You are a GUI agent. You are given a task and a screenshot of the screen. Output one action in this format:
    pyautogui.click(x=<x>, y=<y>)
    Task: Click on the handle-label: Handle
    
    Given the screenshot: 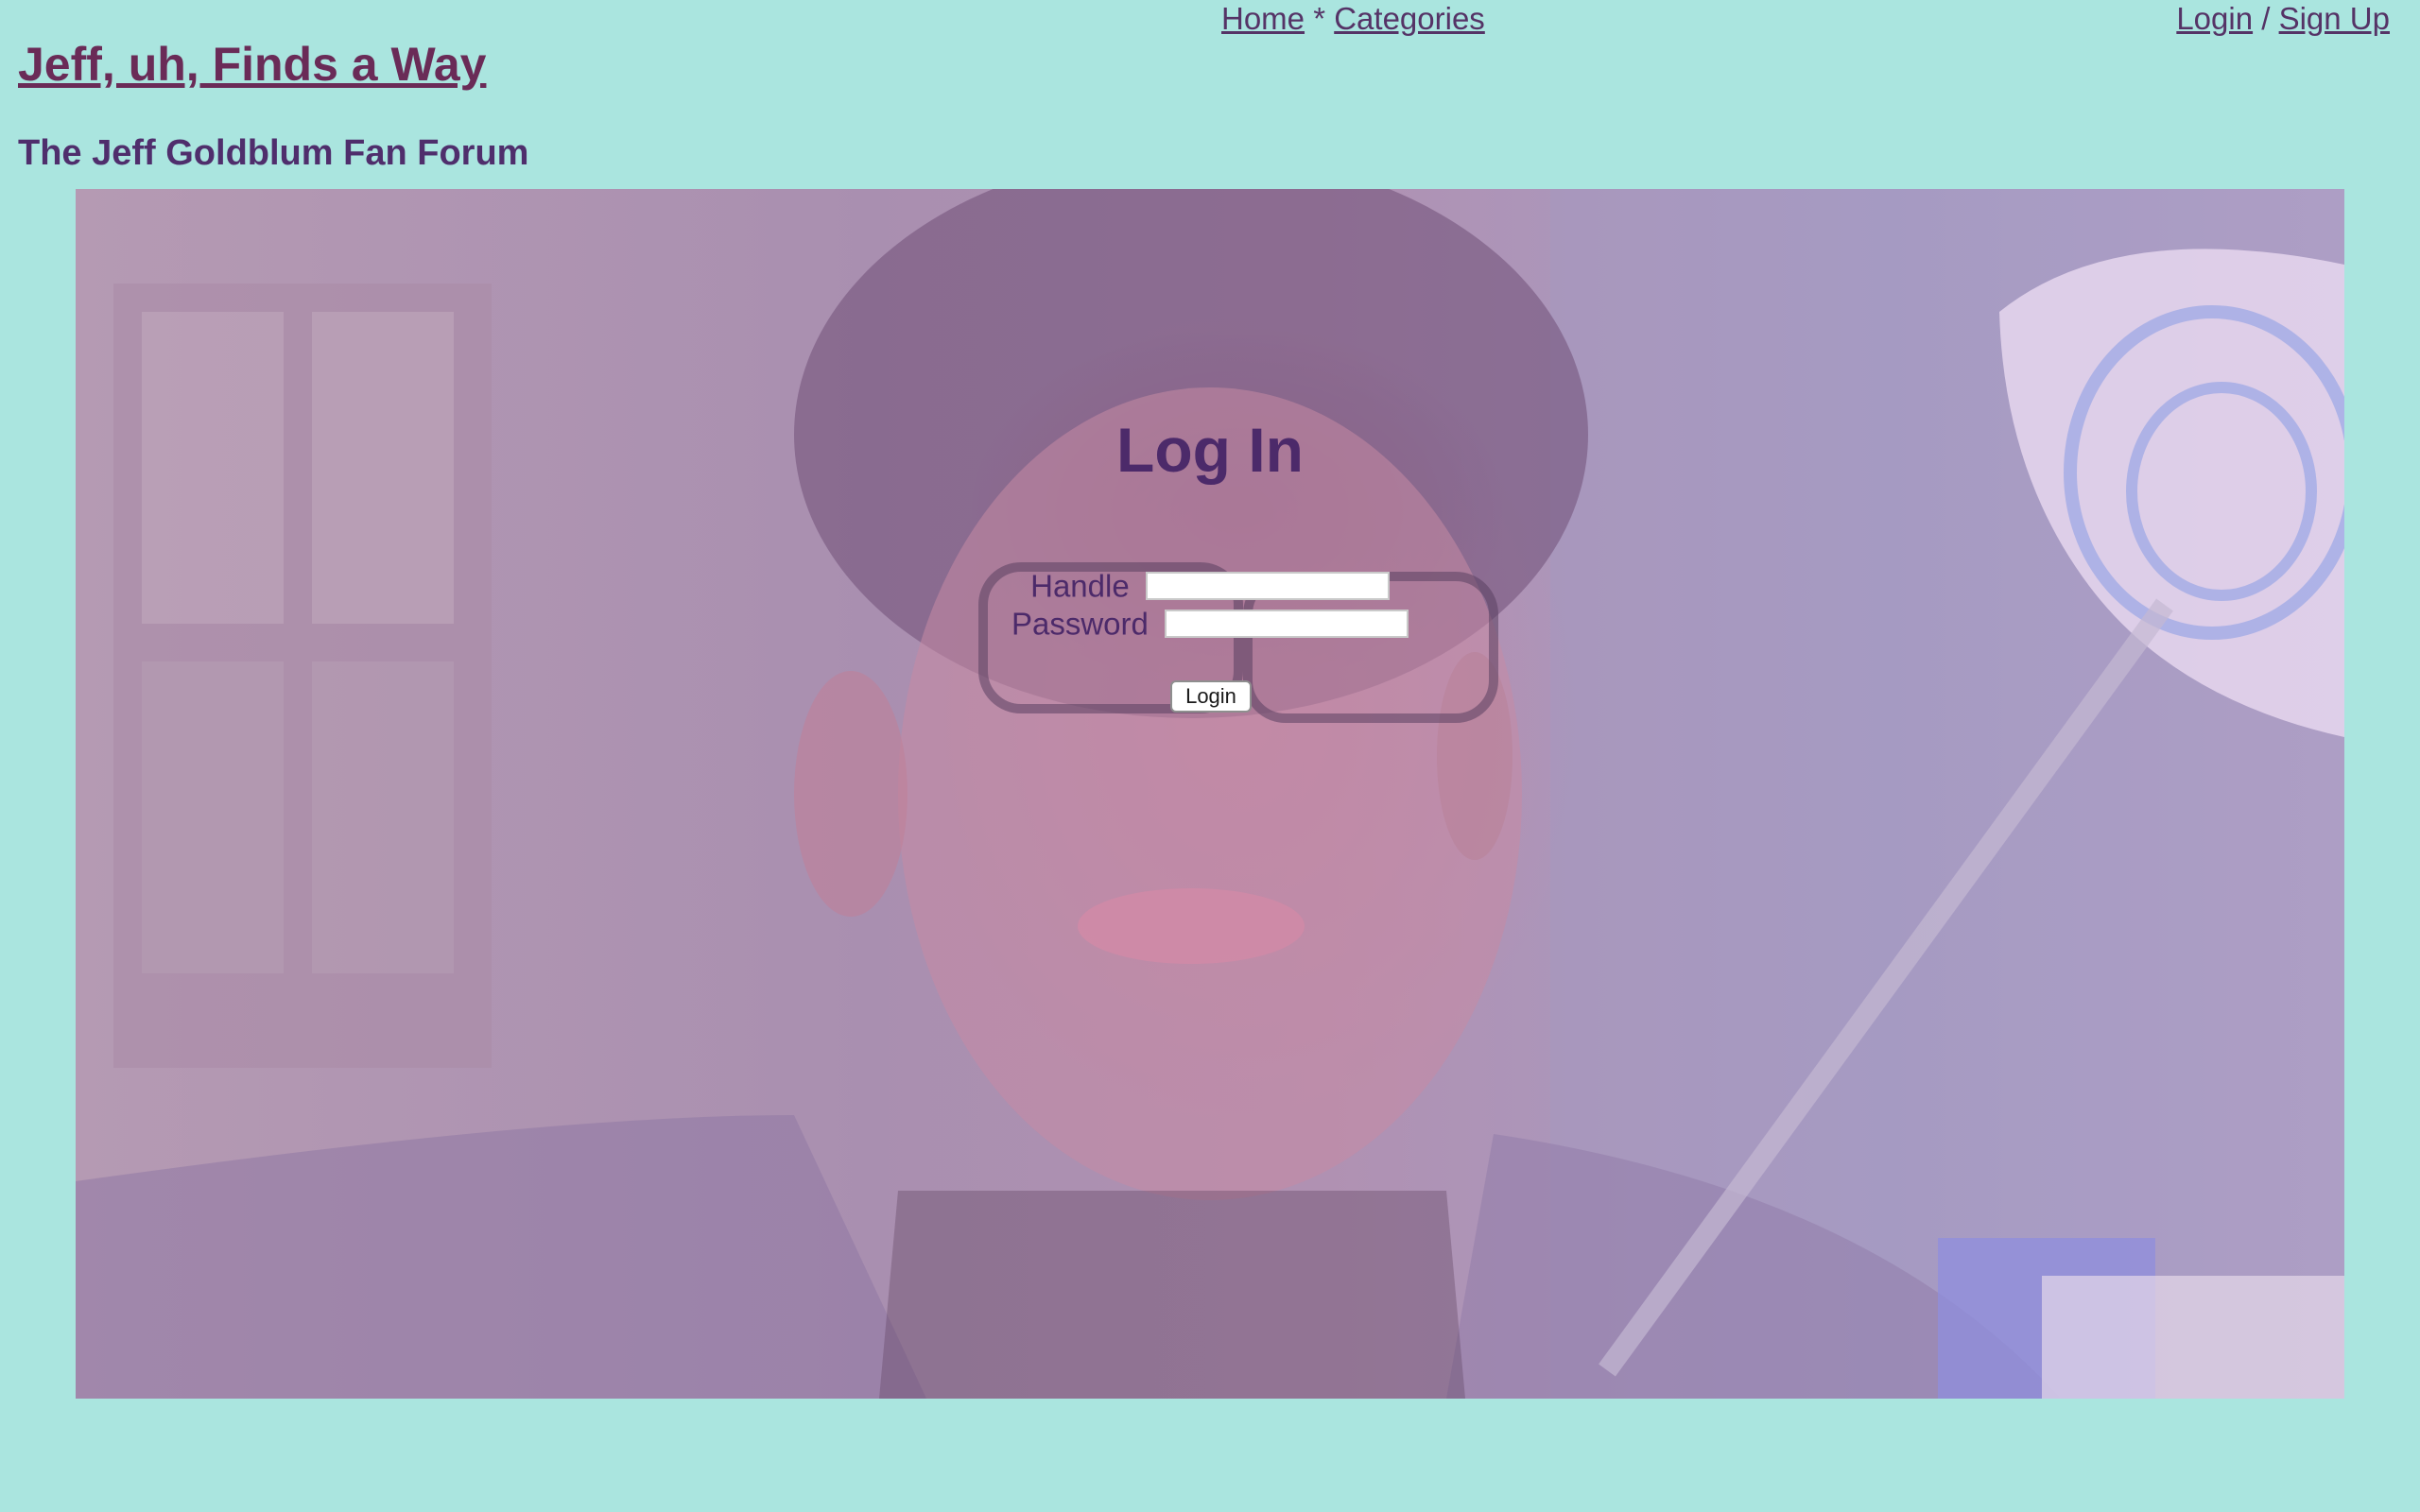 What is the action you would take?
    pyautogui.click(x=1080, y=586)
    